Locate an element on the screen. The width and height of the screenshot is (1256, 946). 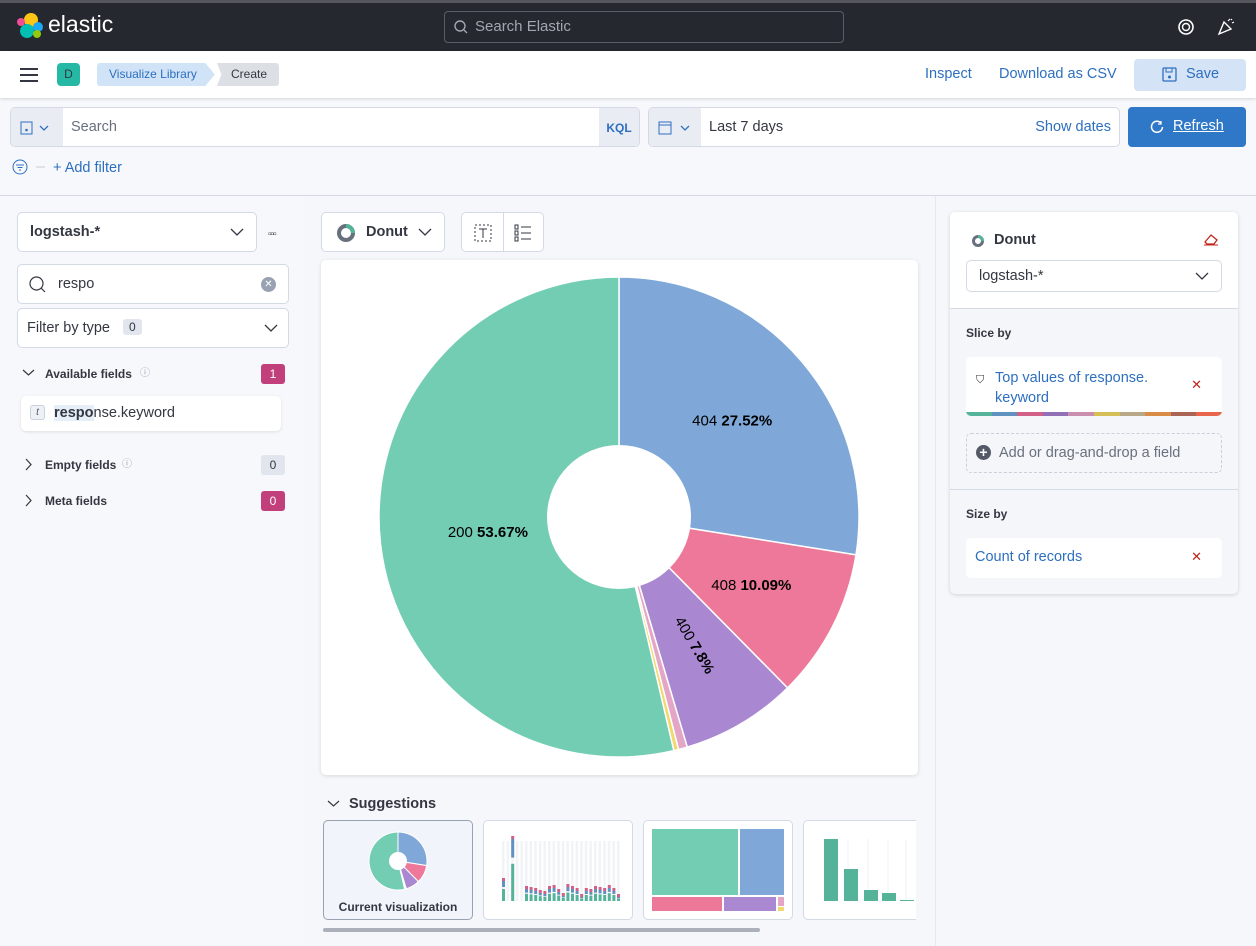
breadcrumb-visualize-library: Visualize Library is located at coordinates (156, 74).